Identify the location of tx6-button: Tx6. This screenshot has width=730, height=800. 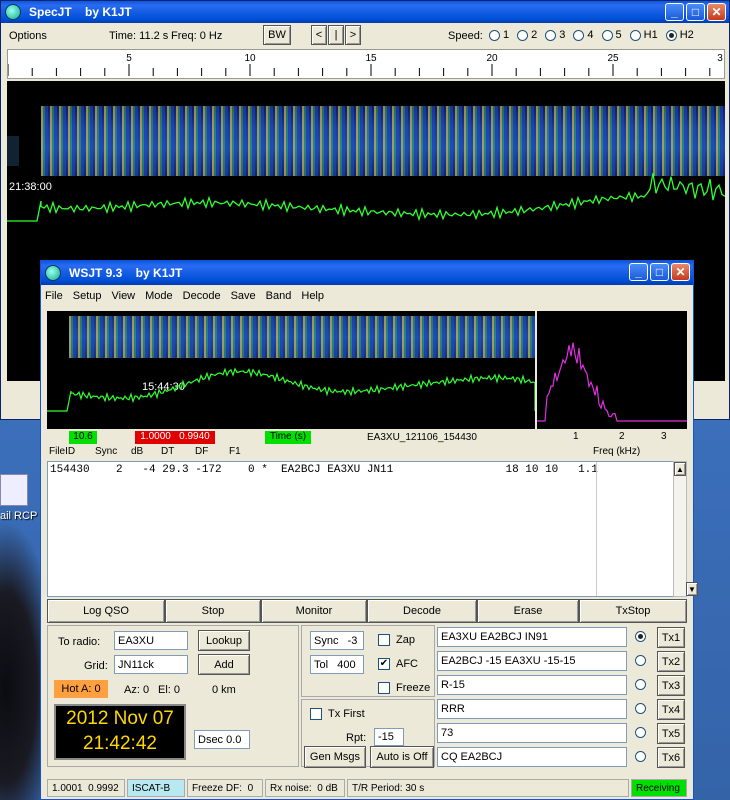
(671, 757).